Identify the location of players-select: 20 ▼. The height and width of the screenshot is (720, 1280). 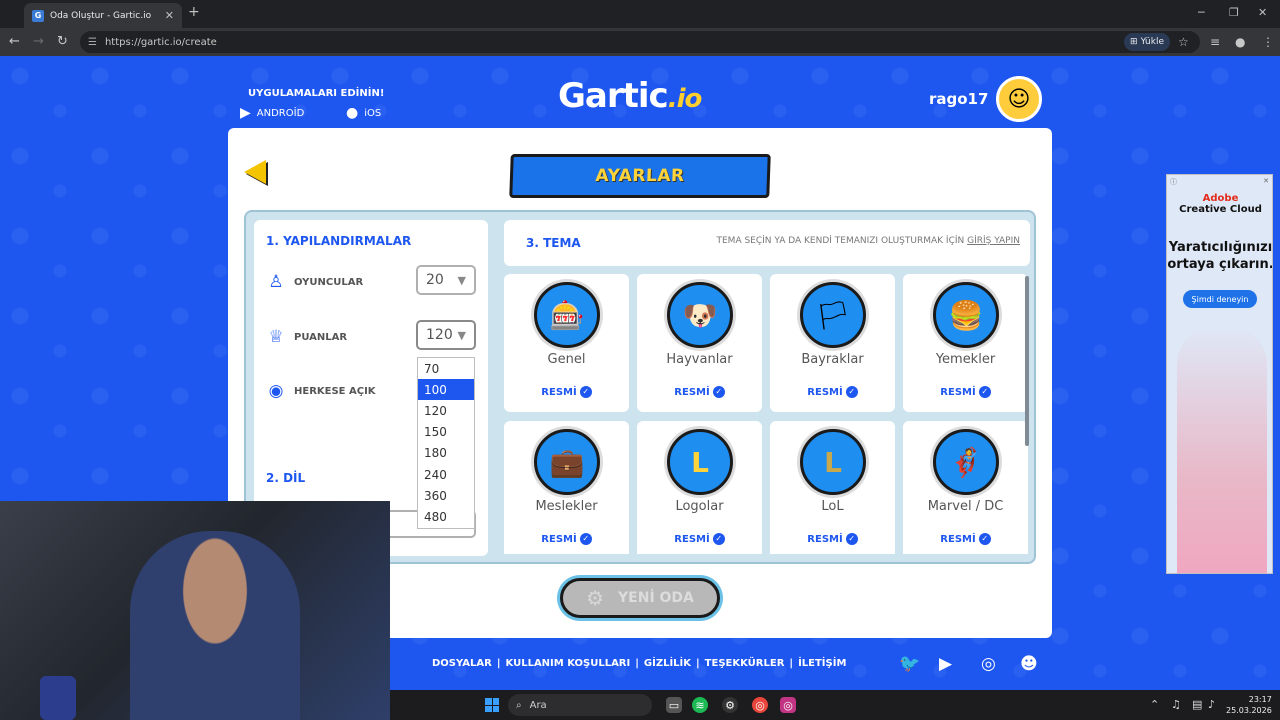
(446, 280).